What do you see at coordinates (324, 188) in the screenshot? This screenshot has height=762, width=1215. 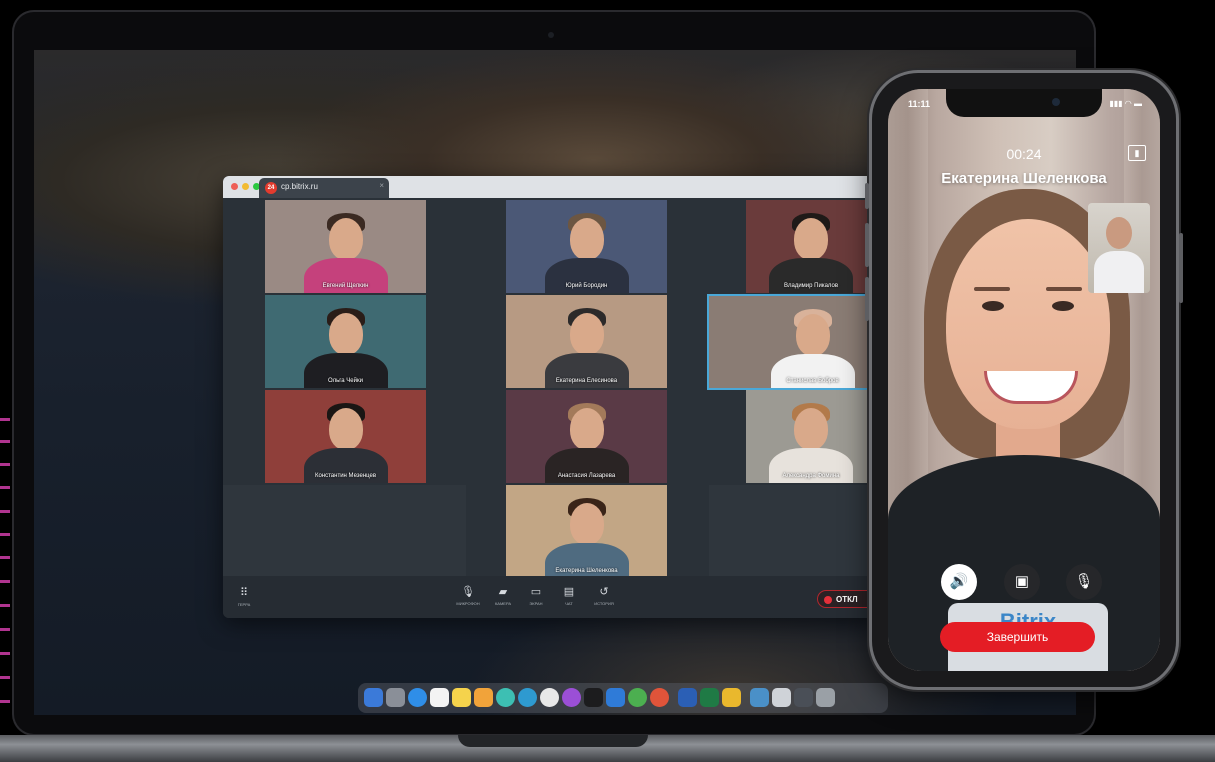 I see `browser-tab: 24 cp.bitrix.ru ×` at bounding box center [324, 188].